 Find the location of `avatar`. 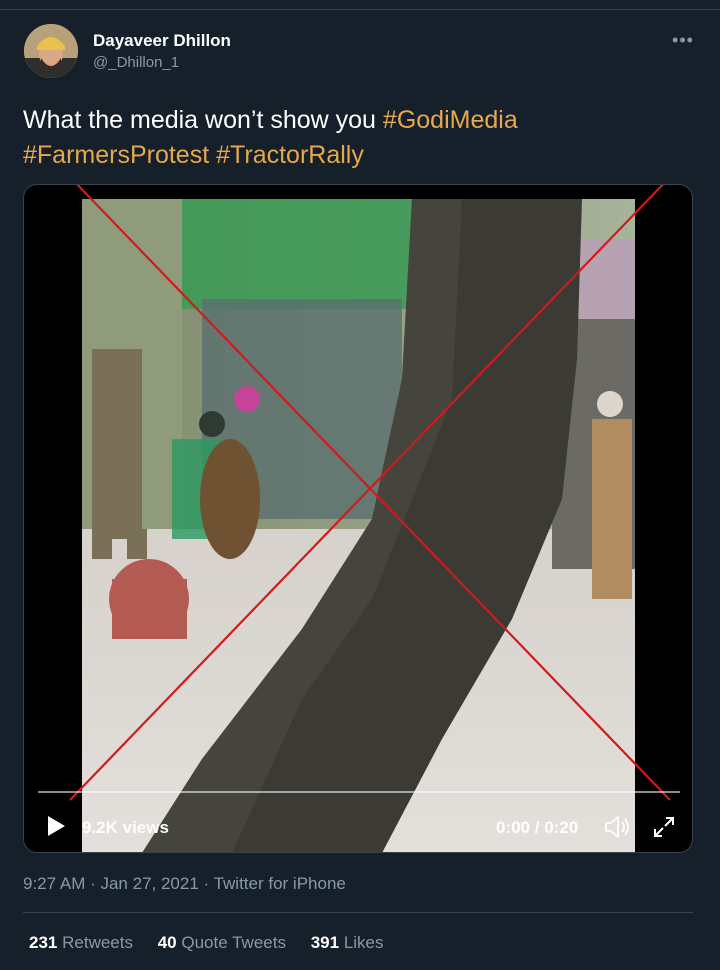

avatar is located at coordinates (51, 51).